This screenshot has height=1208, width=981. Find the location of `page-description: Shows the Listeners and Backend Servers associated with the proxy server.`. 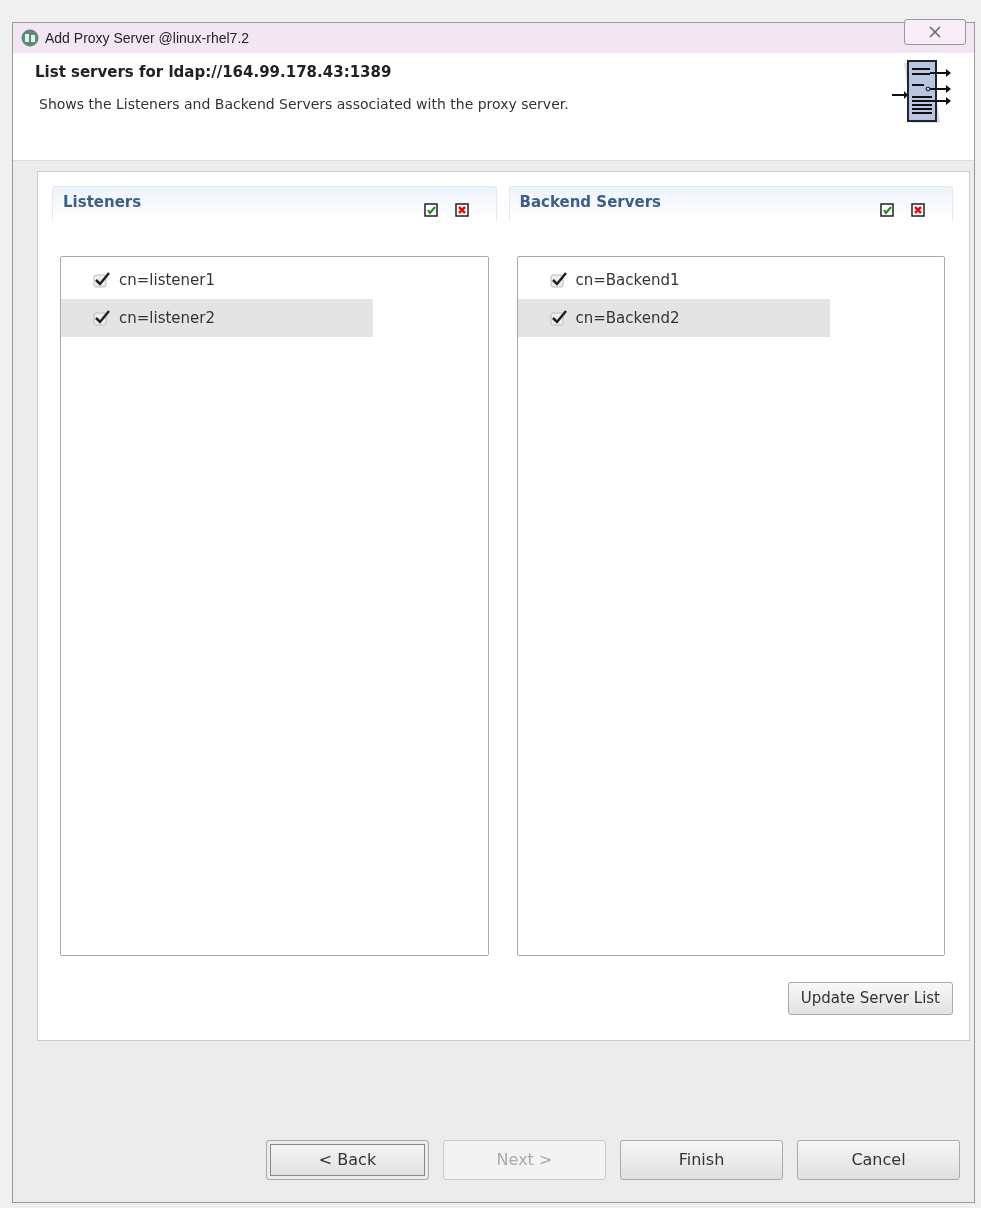

page-description: Shows the Listeners and Backend Servers associated with the proxy server. is located at coordinates (304, 104).